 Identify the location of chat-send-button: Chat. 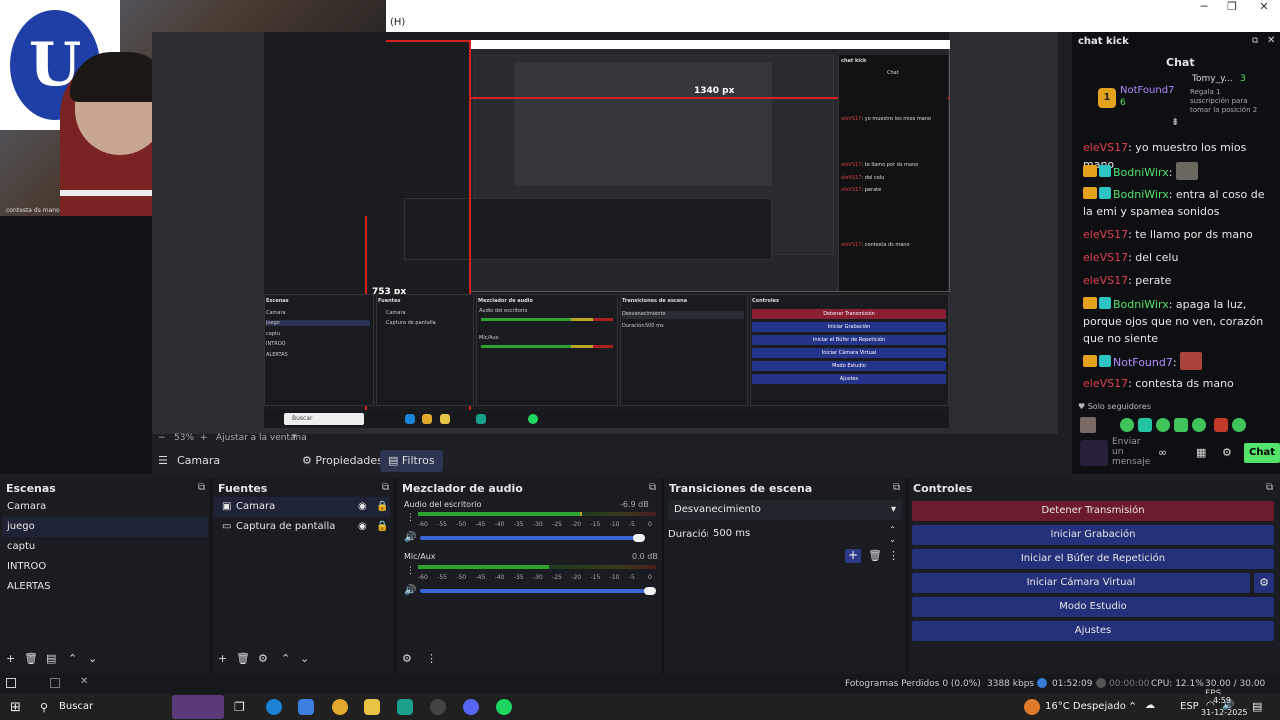
(1262, 453).